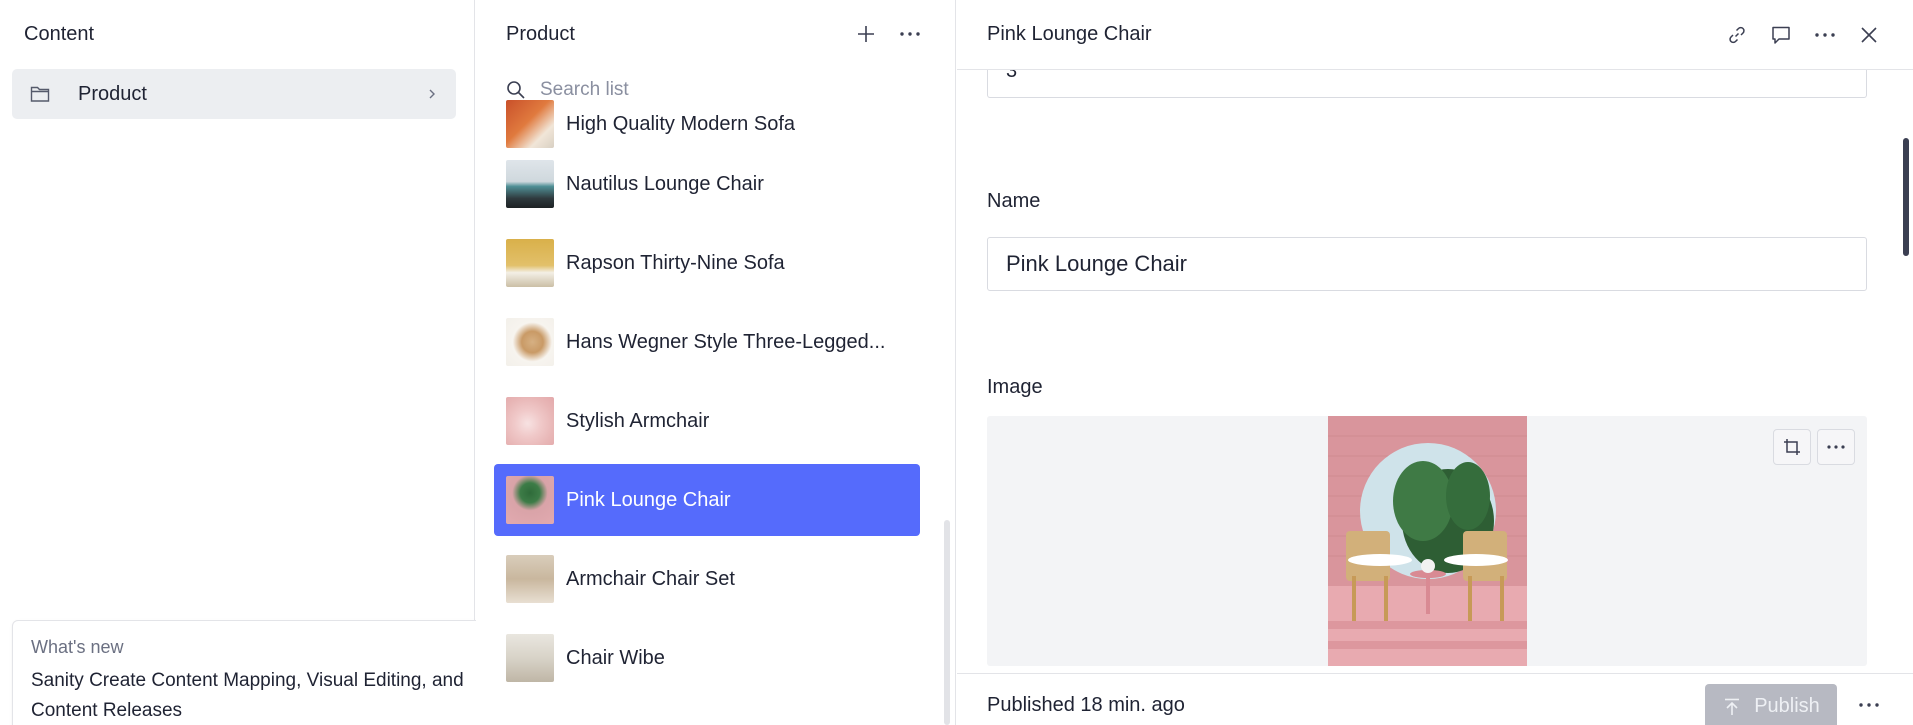 Image resolution: width=1913 pixels, height=725 pixels. I want to click on list-item: Stylish Armchair, so click(707, 421).